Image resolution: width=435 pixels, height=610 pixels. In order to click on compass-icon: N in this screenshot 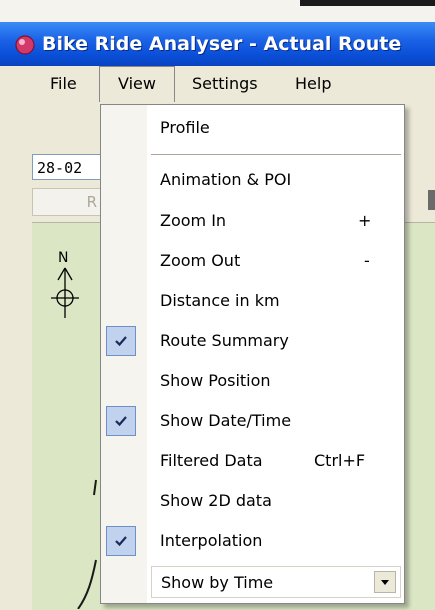, I will do `click(65, 284)`.